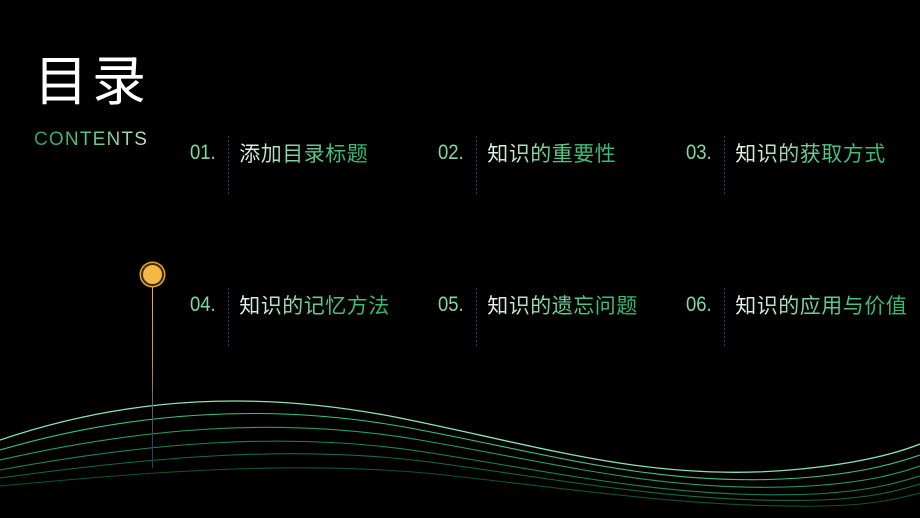 Image resolution: width=920 pixels, height=518 pixels. I want to click on title-block: 目录 CONTENTS, so click(124, 101).